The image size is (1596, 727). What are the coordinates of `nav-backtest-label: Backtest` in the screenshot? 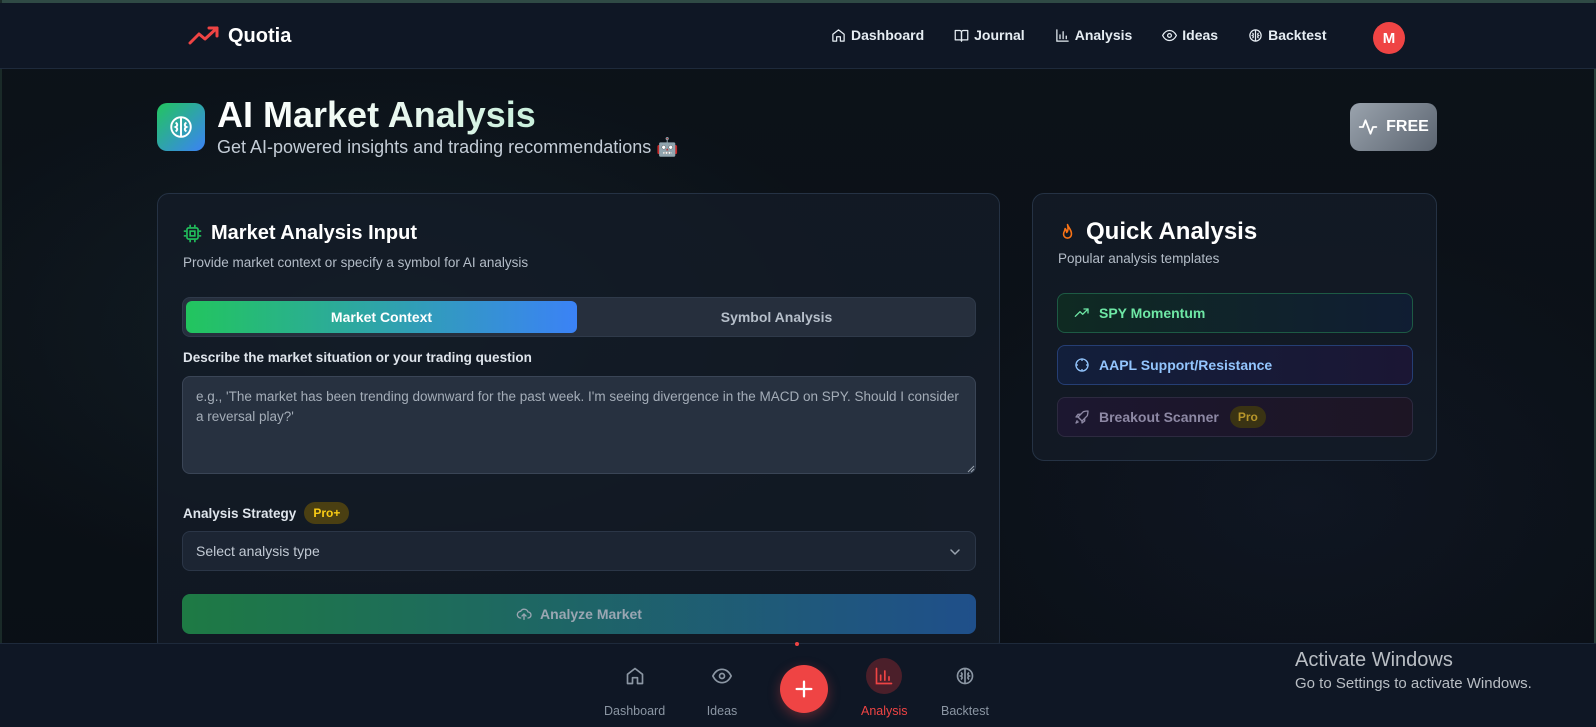 It's located at (1297, 35).